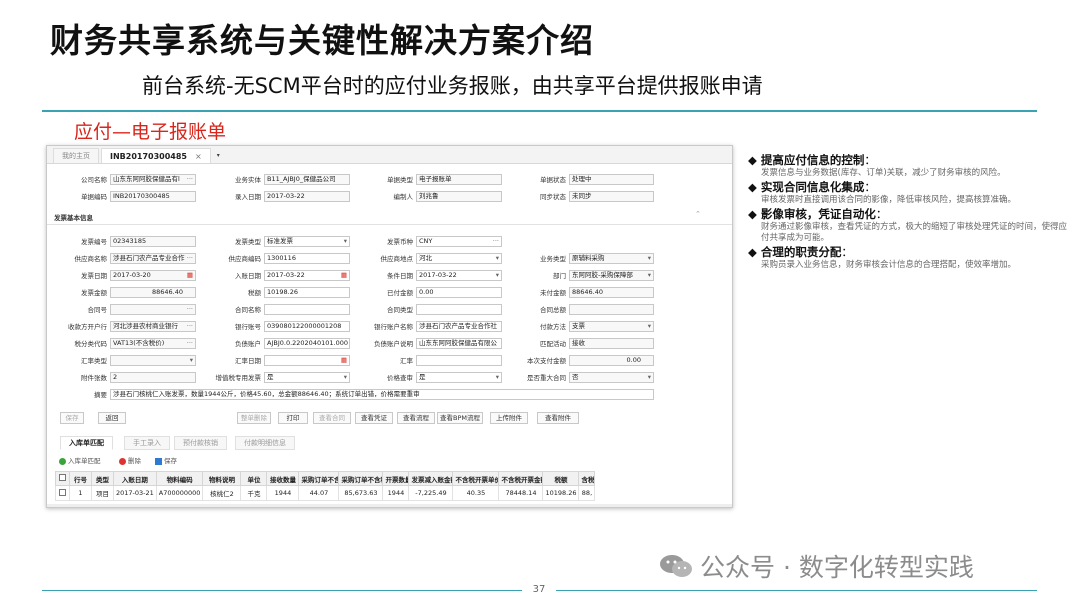 Image resolution: width=1080 pixels, height=608 pixels. I want to click on entrydate-field: 2017-03-22, so click(307, 196).